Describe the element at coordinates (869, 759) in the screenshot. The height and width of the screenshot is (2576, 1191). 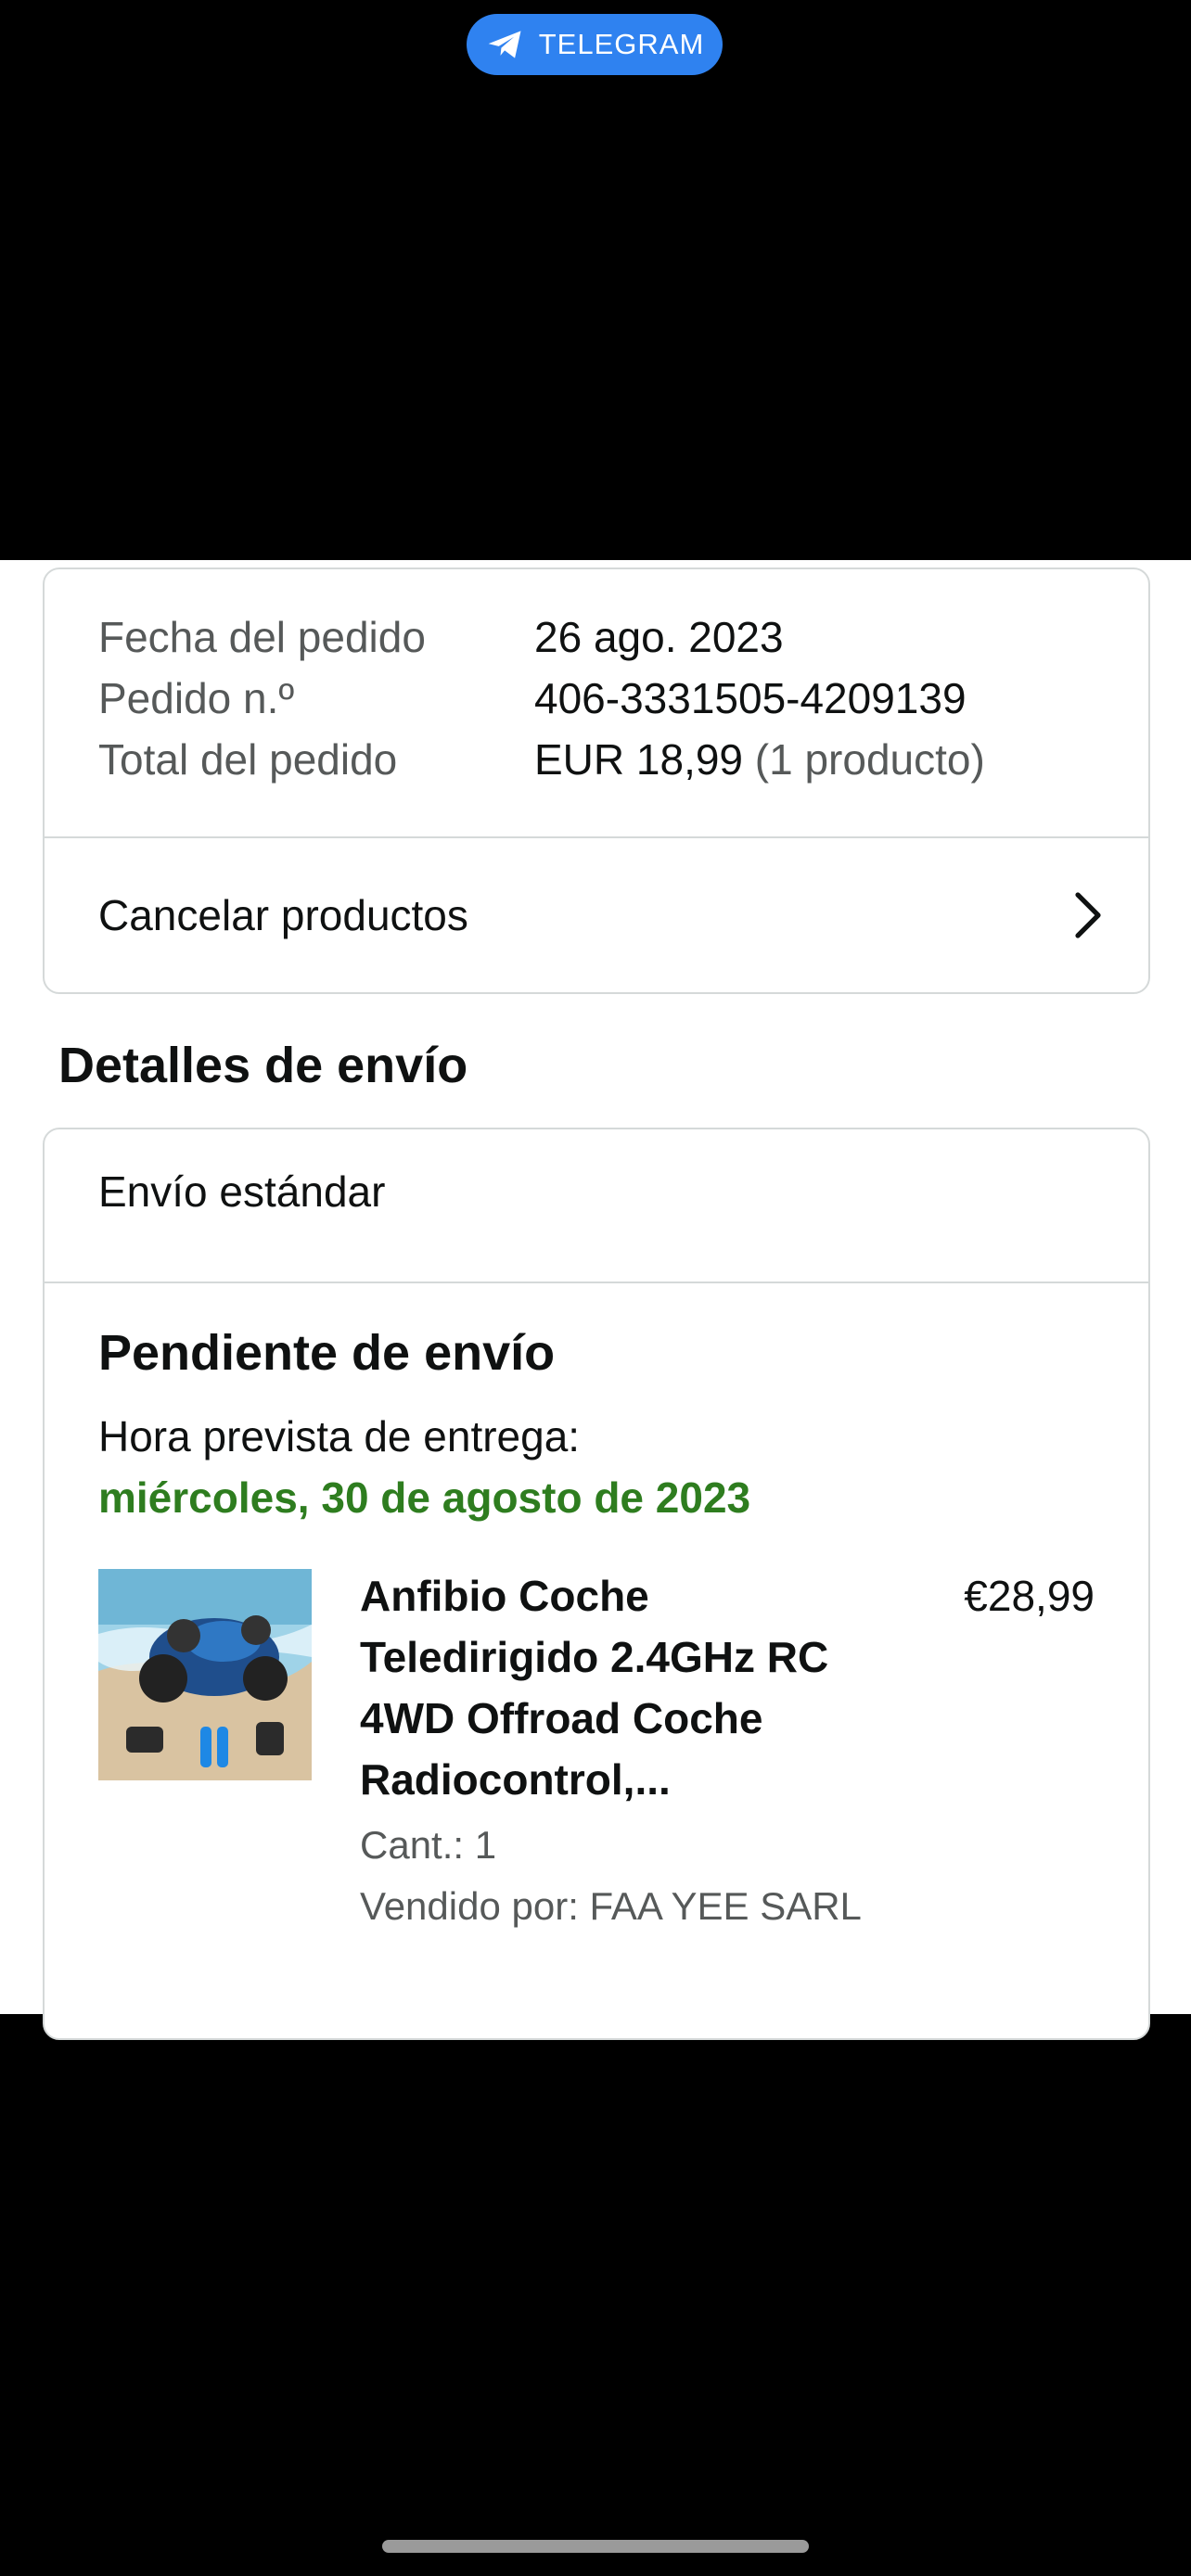
I see `order-total-count: (1 producto)` at that location.